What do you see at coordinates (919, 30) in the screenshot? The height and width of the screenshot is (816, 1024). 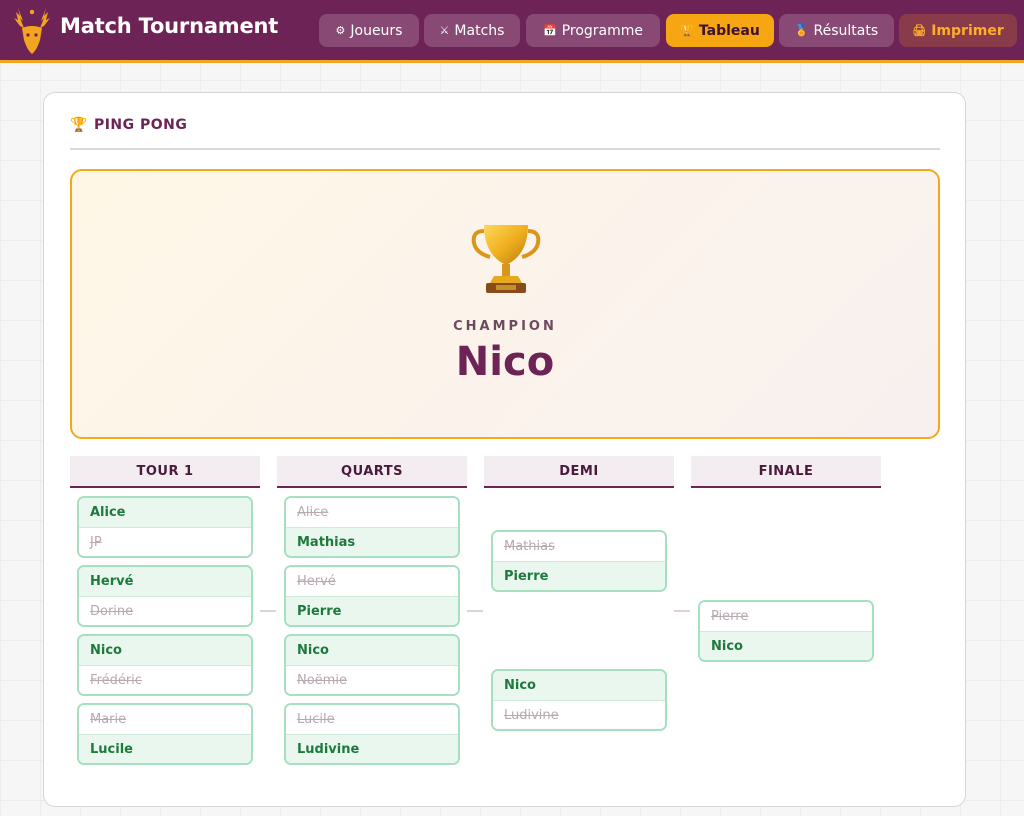 I see `printer-icon: 🖨` at bounding box center [919, 30].